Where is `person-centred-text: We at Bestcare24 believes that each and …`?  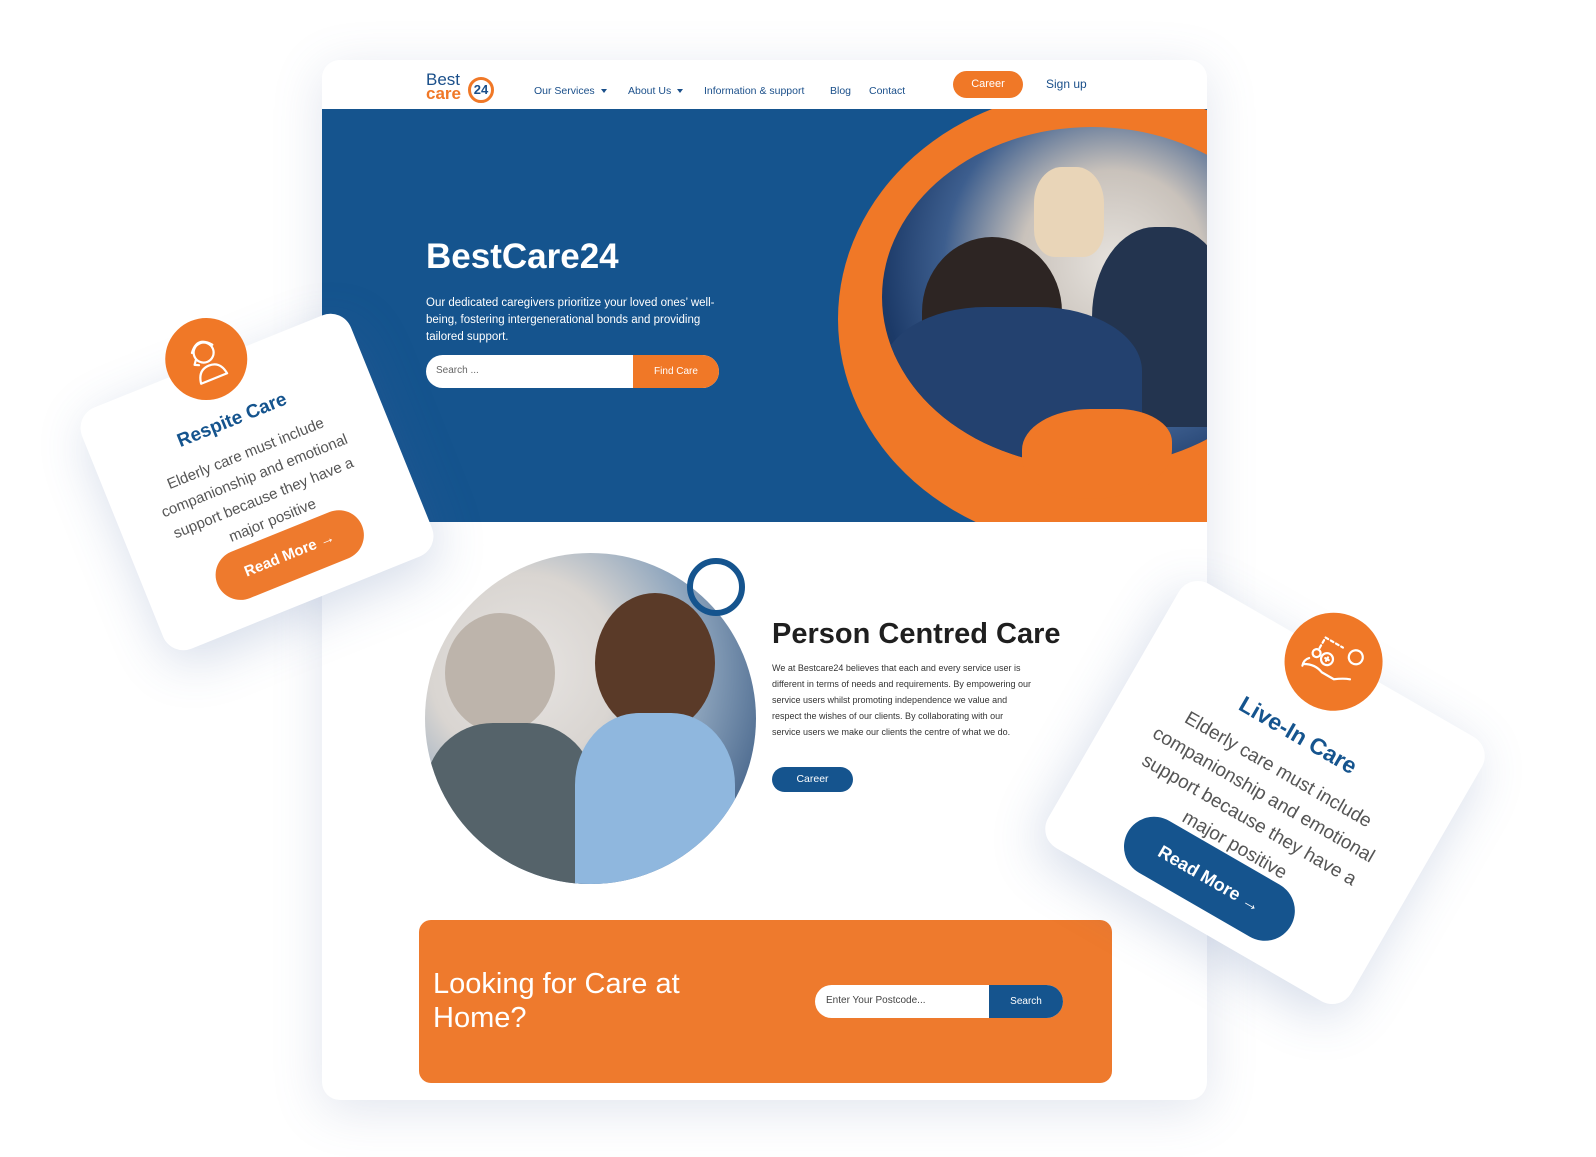
person-centred-text: We at Bestcare24 believes that each and … is located at coordinates (901, 700).